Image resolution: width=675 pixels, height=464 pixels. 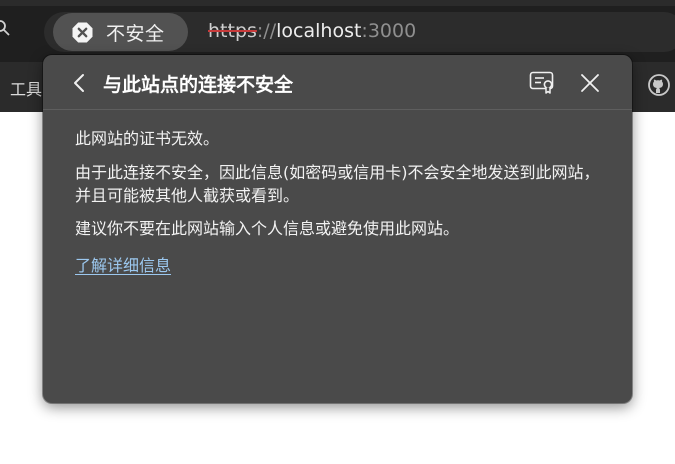 I want to click on popup-header: 与此站点的连接不安全, so click(x=337, y=82).